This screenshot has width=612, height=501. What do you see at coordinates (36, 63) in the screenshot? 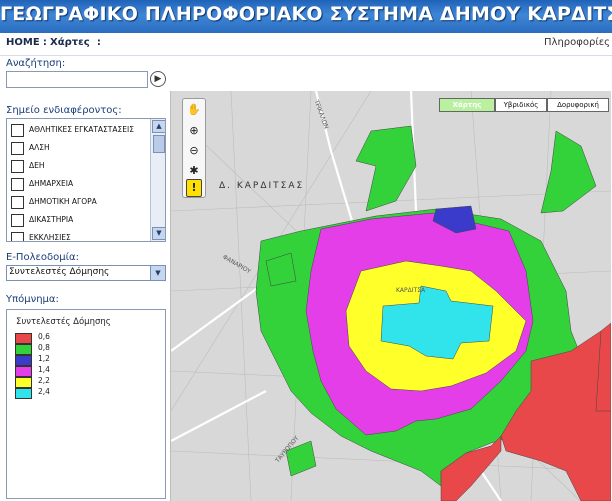
I see `search-label: Αναζήτηση:` at bounding box center [36, 63].